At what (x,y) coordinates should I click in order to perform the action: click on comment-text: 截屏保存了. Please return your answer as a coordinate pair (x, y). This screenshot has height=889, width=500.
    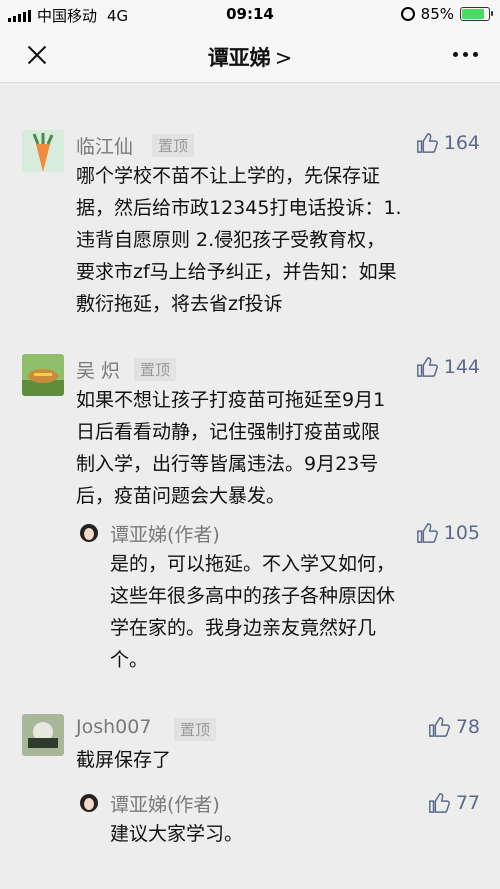
    Looking at the image, I should click on (123, 760).